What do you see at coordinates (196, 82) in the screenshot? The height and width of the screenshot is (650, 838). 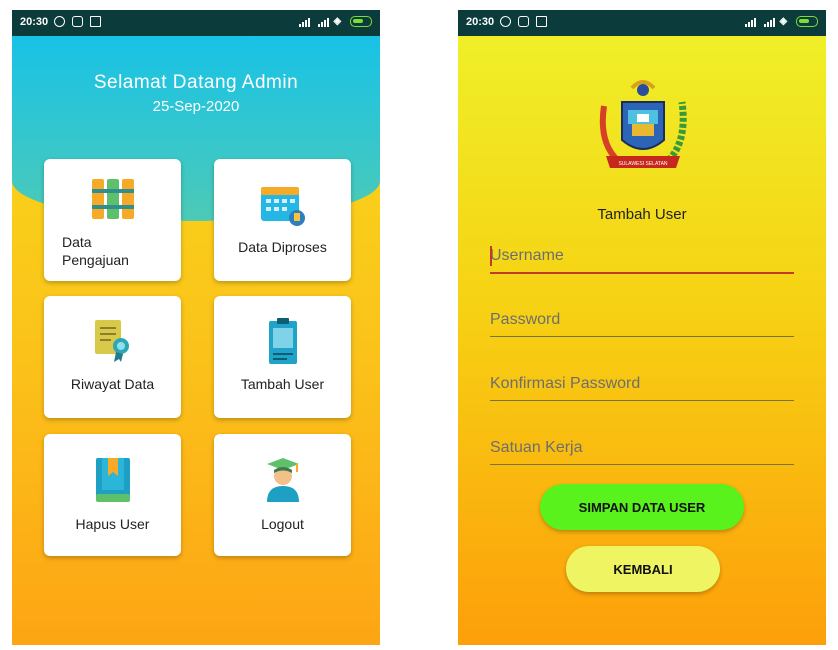 I see `welcome-title: Selamat Datang Admin` at bounding box center [196, 82].